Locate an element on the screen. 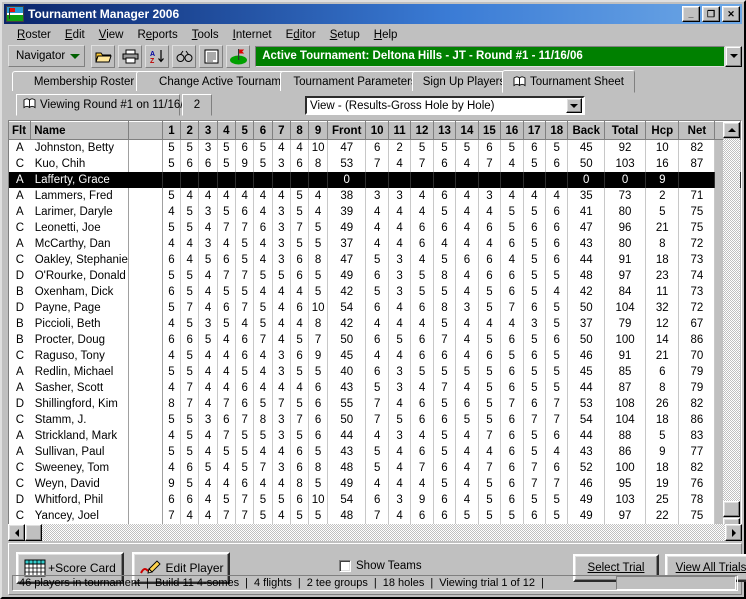 The image size is (746, 599). cell-score: 14 is located at coordinates (662, 339).